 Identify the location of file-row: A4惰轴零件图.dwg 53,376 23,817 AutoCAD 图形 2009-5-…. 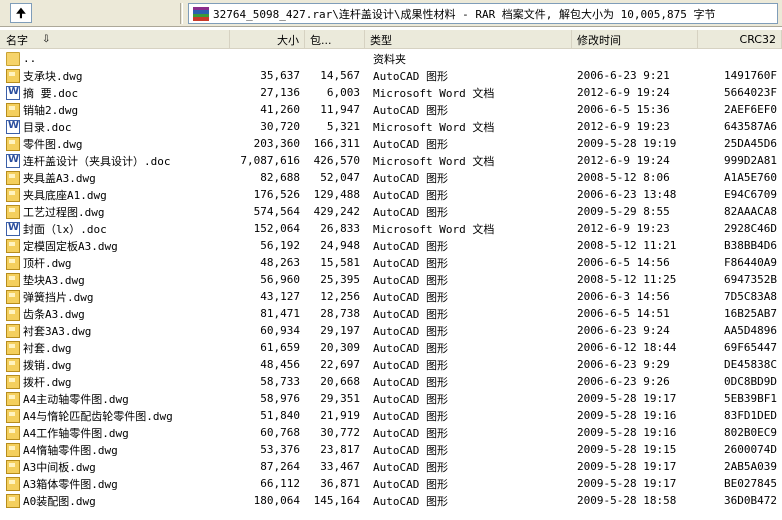
(391, 449).